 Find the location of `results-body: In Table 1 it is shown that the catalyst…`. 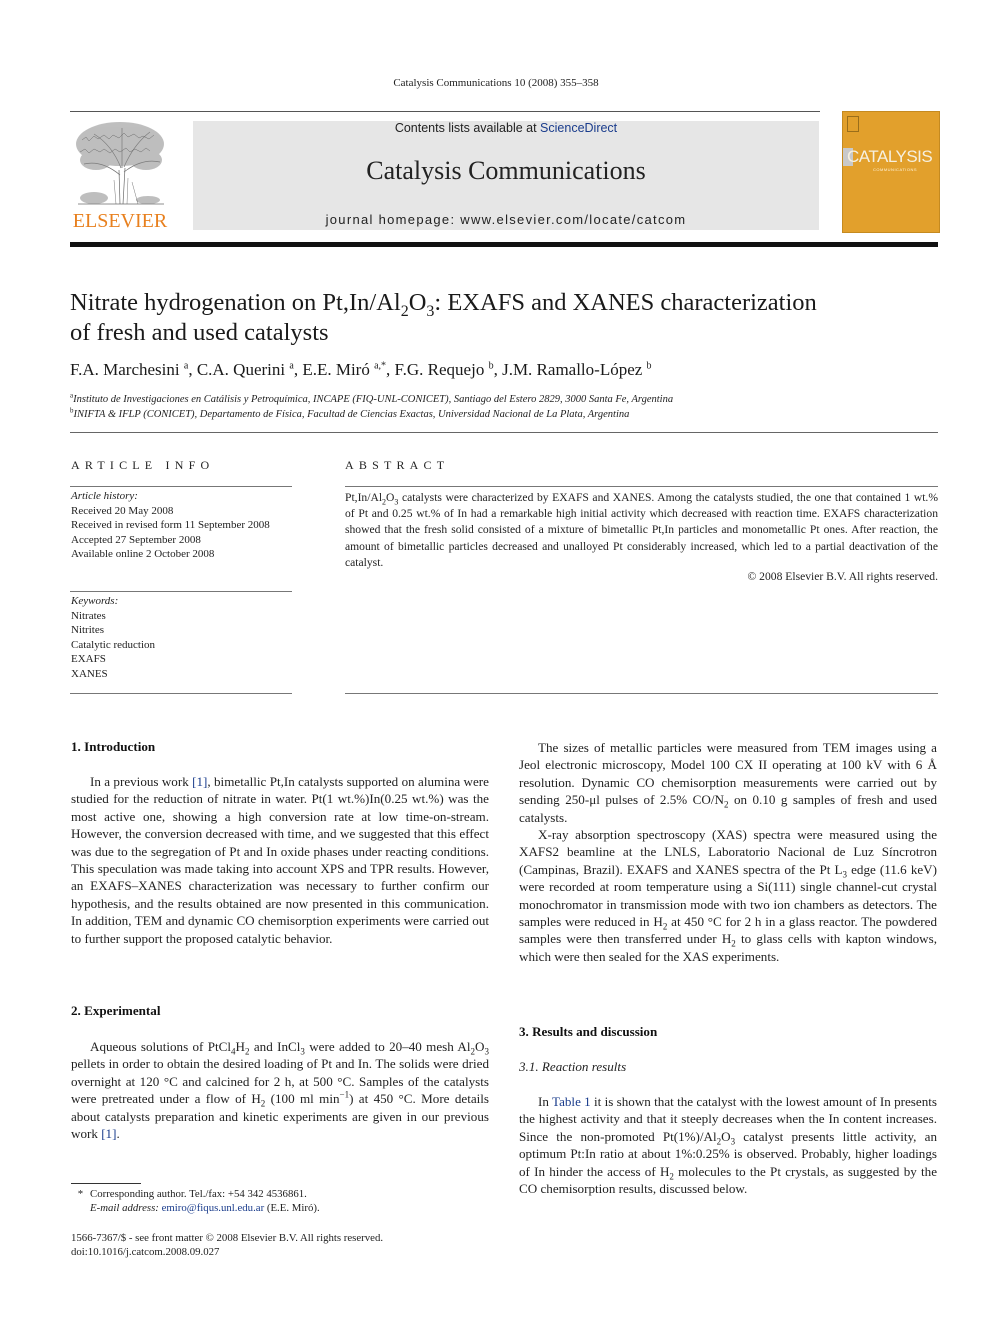

results-body: In Table 1 it is shown that the catalyst… is located at coordinates (728, 1145).